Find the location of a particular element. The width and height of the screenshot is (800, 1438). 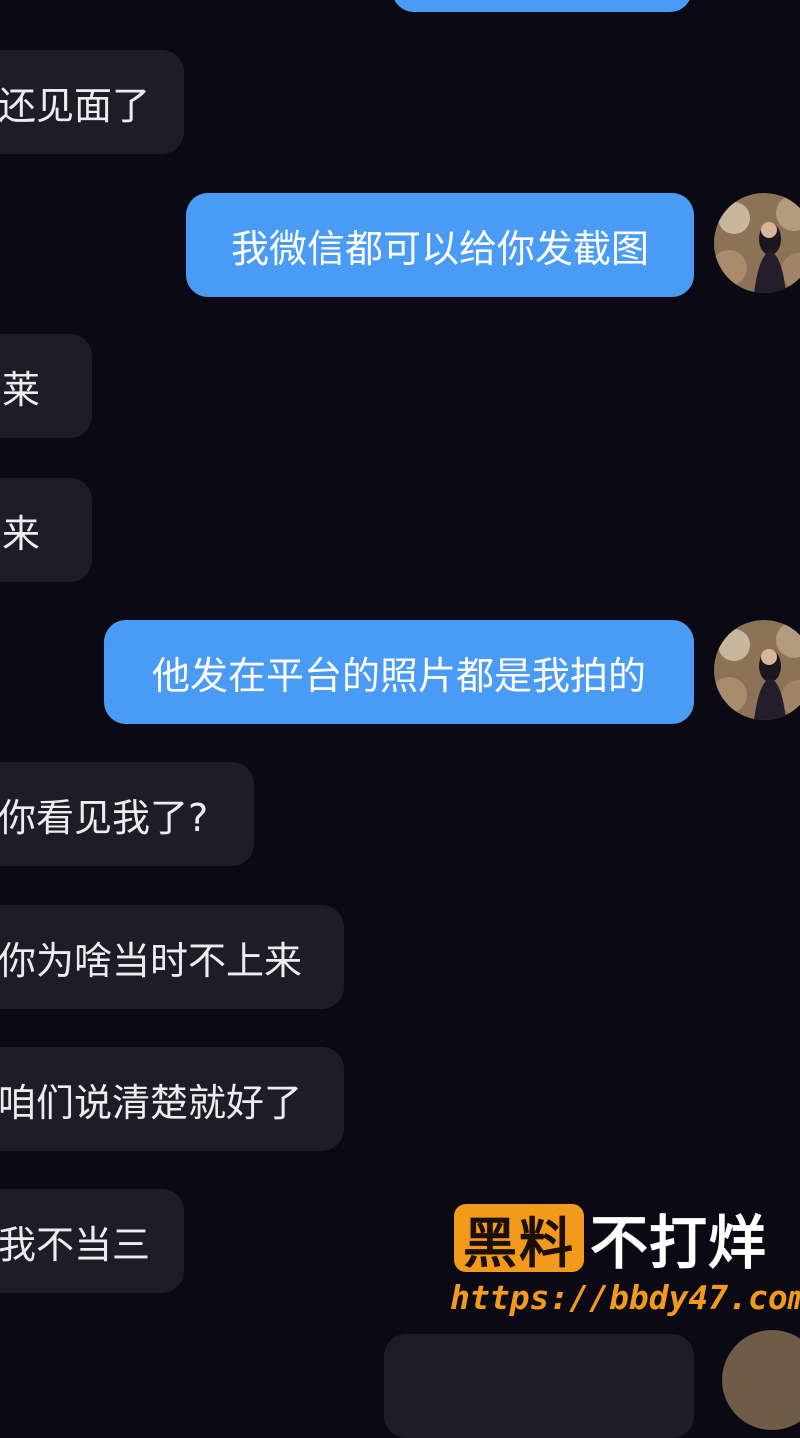

message-bubble-incoming: 来 is located at coordinates (46, 530).